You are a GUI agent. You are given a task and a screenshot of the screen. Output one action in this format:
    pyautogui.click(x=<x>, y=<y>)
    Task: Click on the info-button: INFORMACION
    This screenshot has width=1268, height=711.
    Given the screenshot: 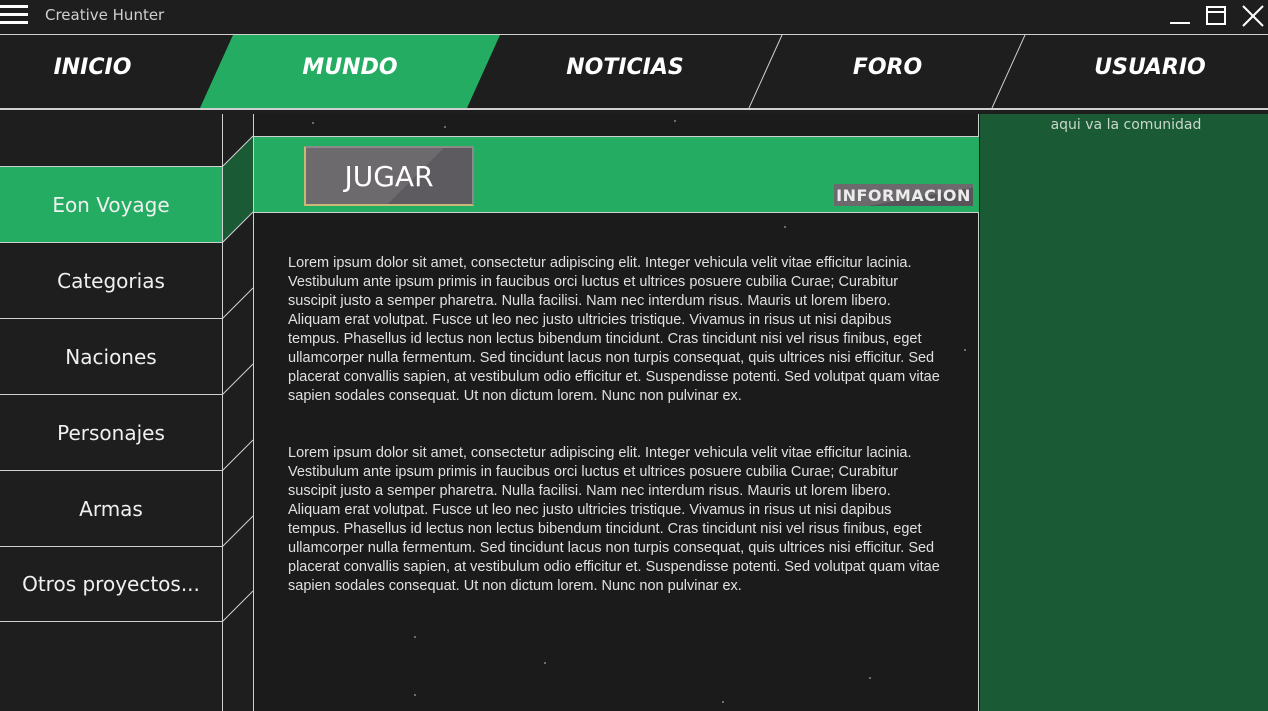 What is the action you would take?
    pyautogui.click(x=903, y=195)
    